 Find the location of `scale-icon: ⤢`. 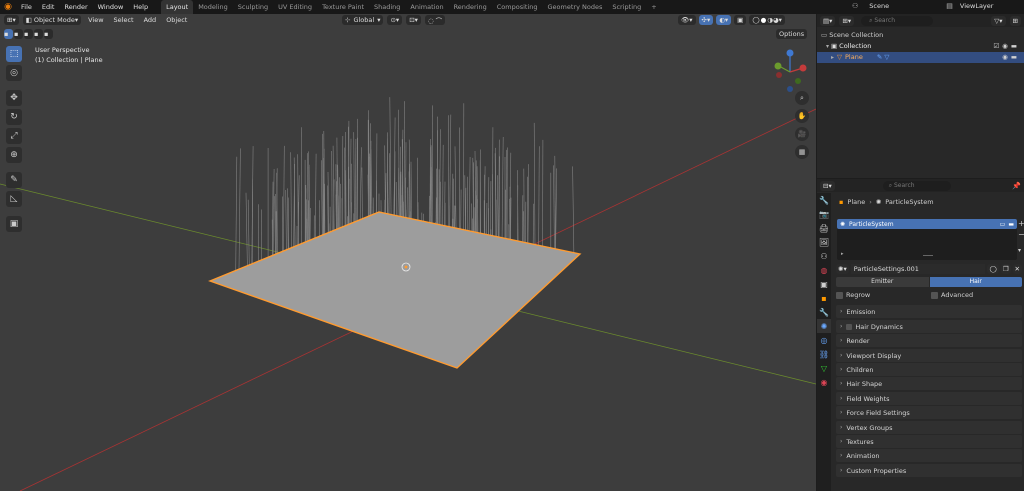

scale-icon: ⤢ is located at coordinates (14, 136).